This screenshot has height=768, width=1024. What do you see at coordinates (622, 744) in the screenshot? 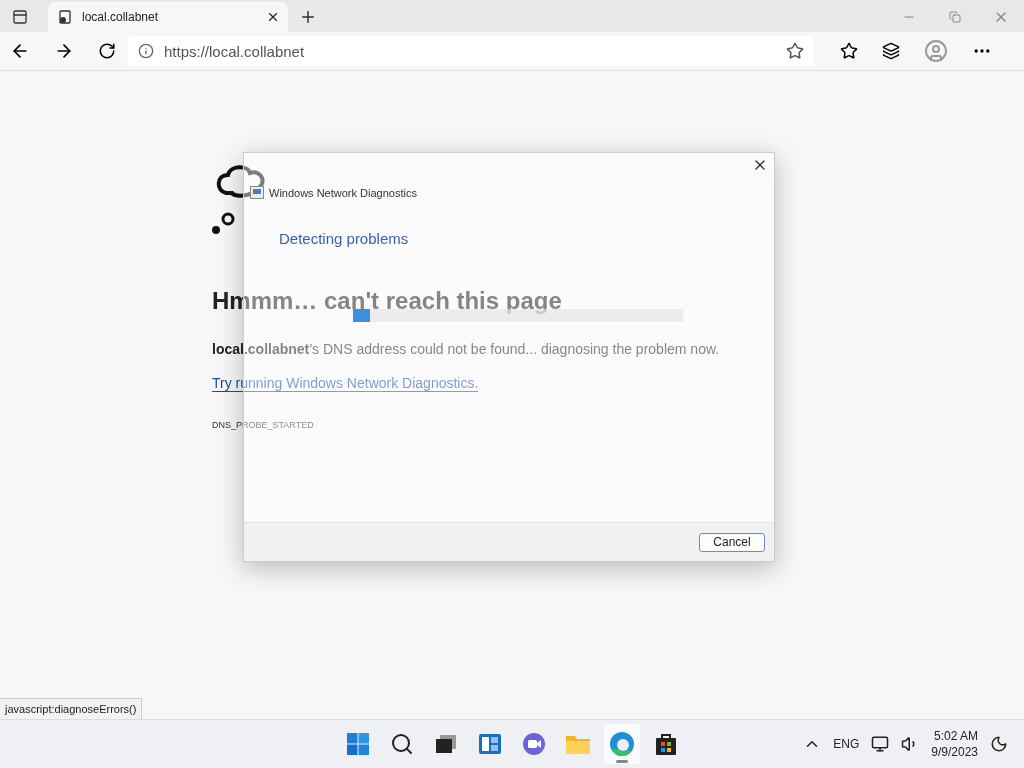
I see `browser-icon` at bounding box center [622, 744].